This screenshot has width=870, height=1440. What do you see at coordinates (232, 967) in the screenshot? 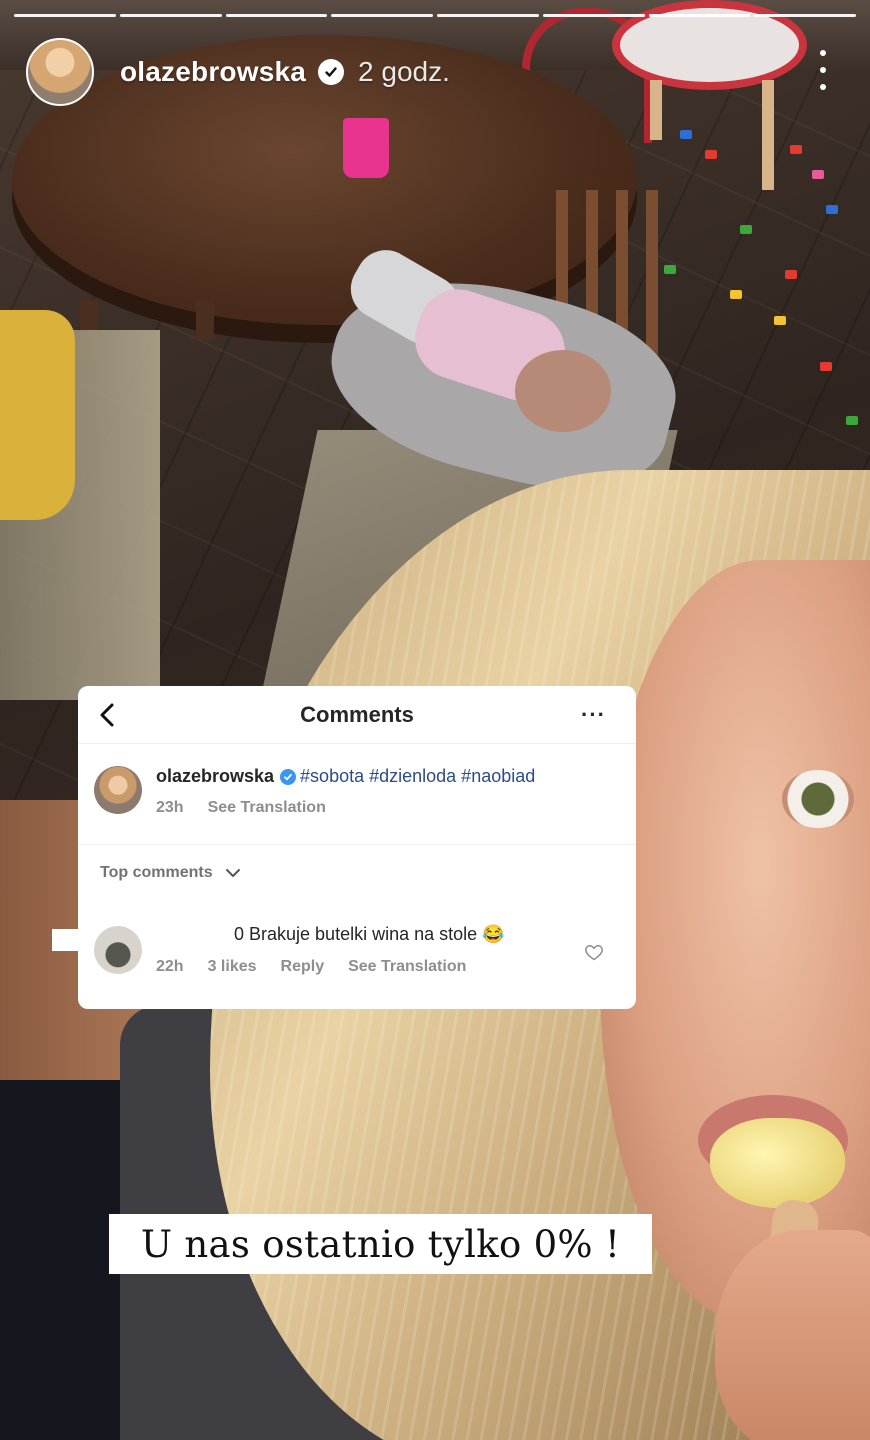
I see `comment-likes: 3 likes` at bounding box center [232, 967].